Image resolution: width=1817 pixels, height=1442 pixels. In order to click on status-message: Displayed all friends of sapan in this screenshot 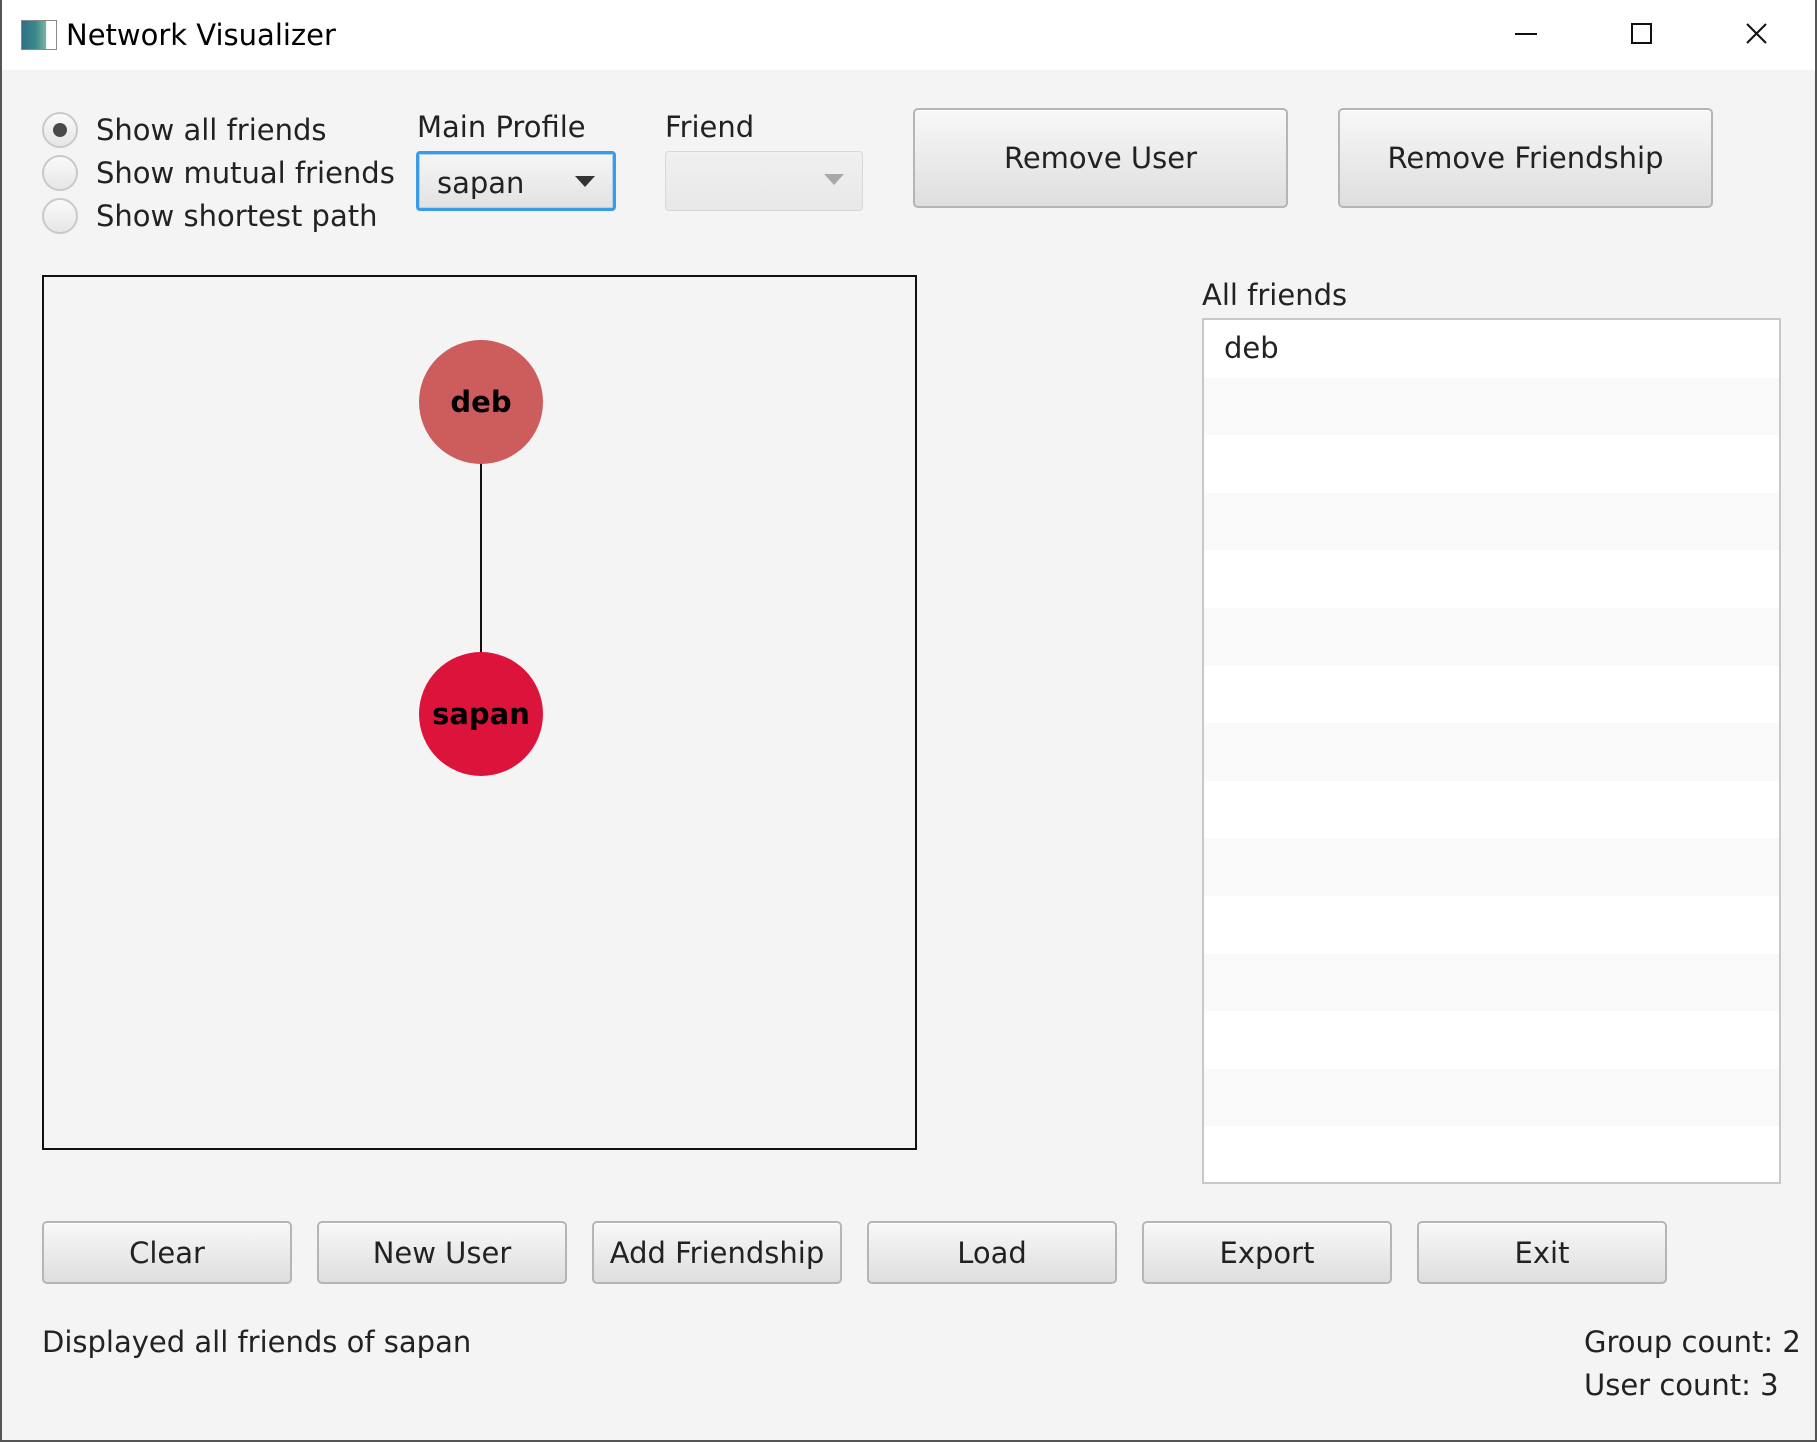, I will do `click(257, 1342)`.